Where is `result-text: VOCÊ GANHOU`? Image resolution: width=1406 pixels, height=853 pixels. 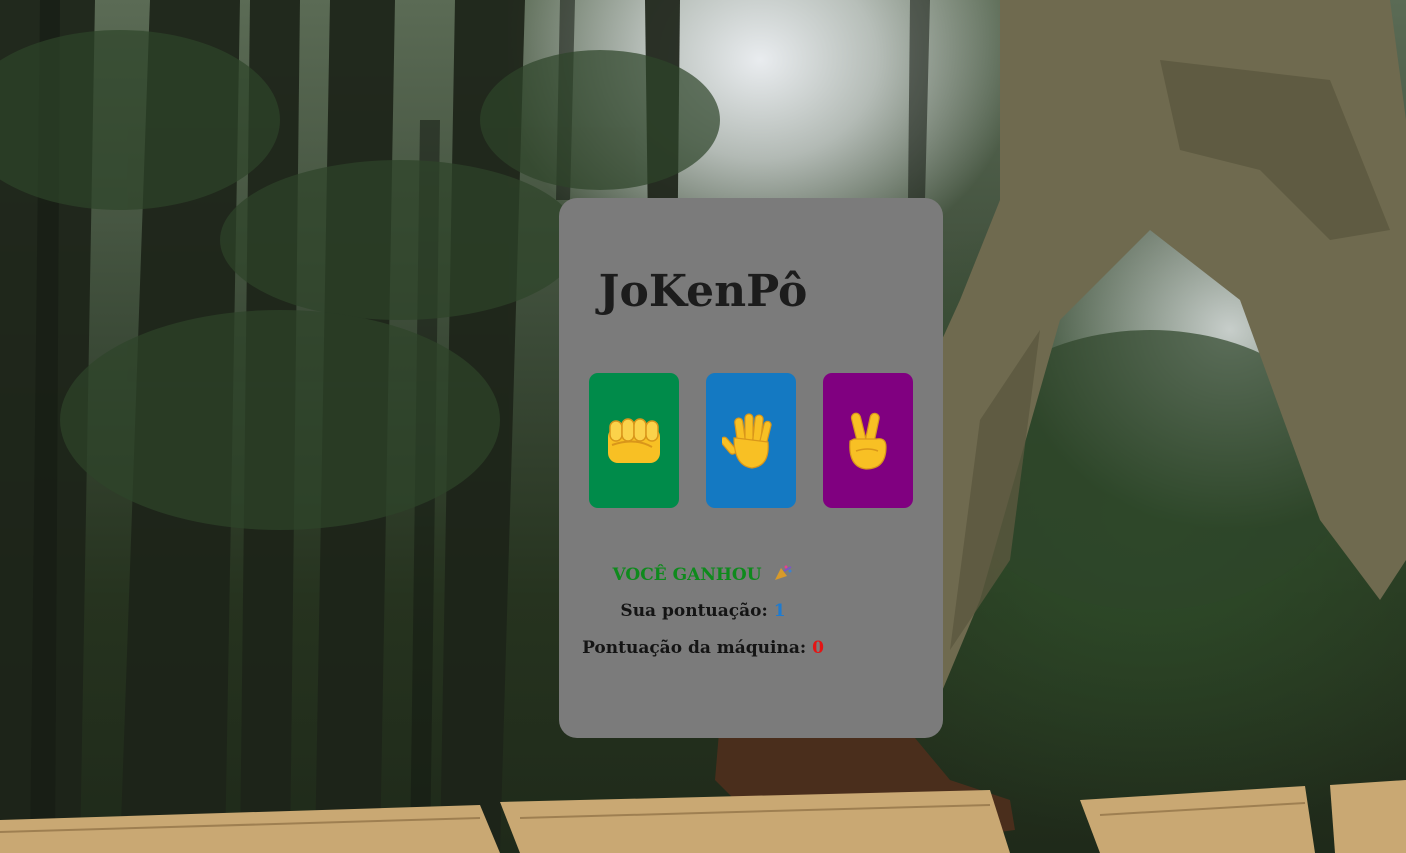
result-text: VOCÊ GANHOU is located at coordinates (687, 575).